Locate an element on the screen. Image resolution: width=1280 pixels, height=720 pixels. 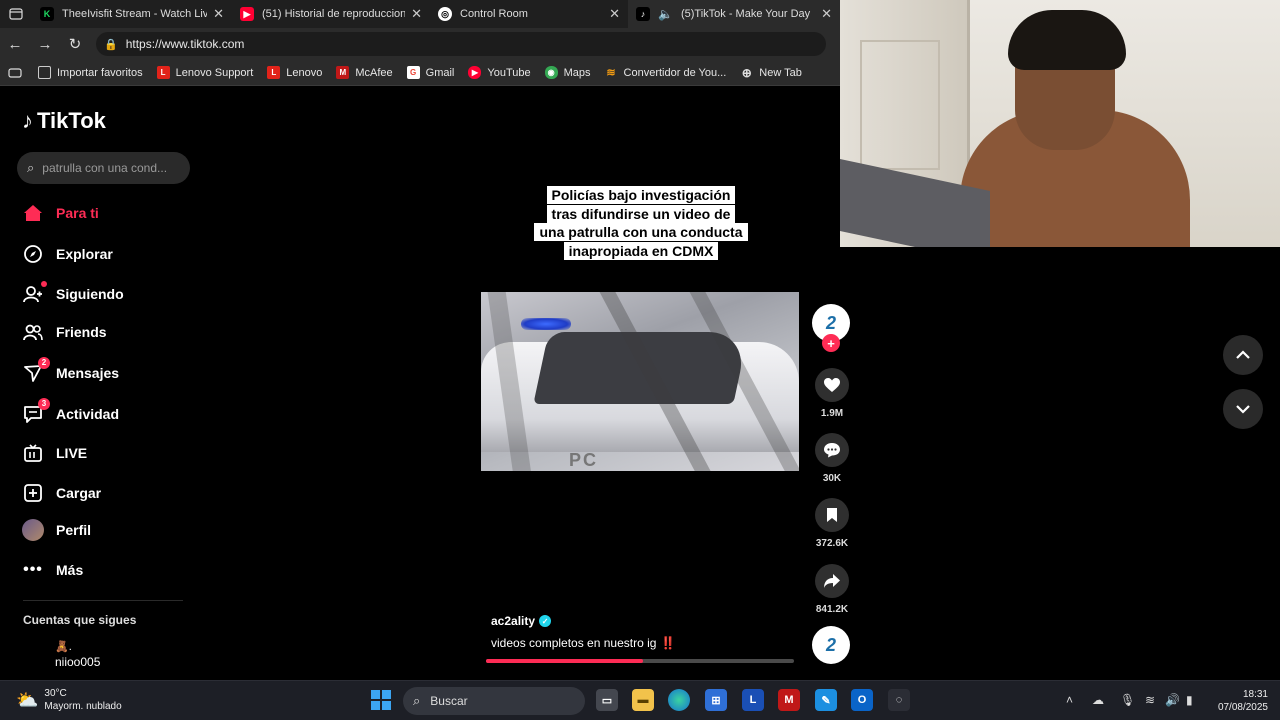
bookmark-label: New Tab is located at coordinates (780, 72).